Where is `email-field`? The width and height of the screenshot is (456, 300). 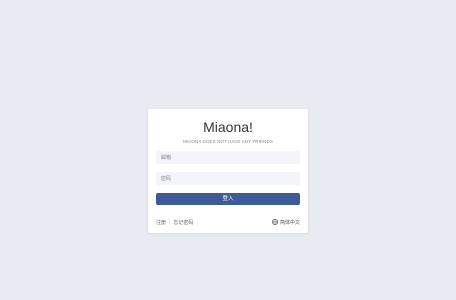 email-field is located at coordinates (228, 157).